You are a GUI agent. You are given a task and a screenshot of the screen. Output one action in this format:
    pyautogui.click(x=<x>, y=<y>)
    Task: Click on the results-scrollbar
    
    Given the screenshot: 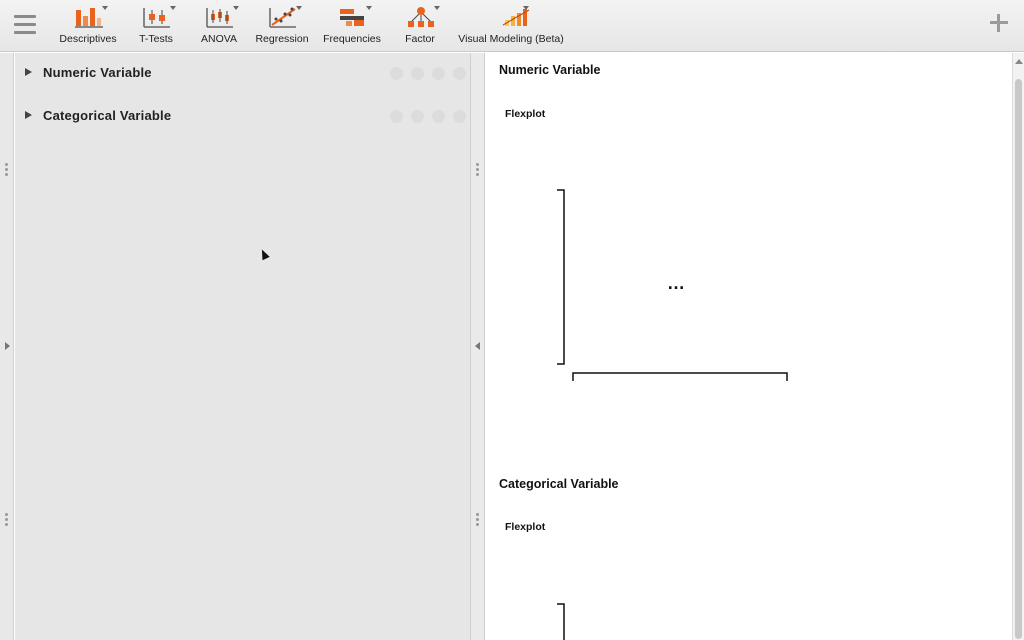 What is the action you would take?
    pyautogui.click(x=1018, y=346)
    